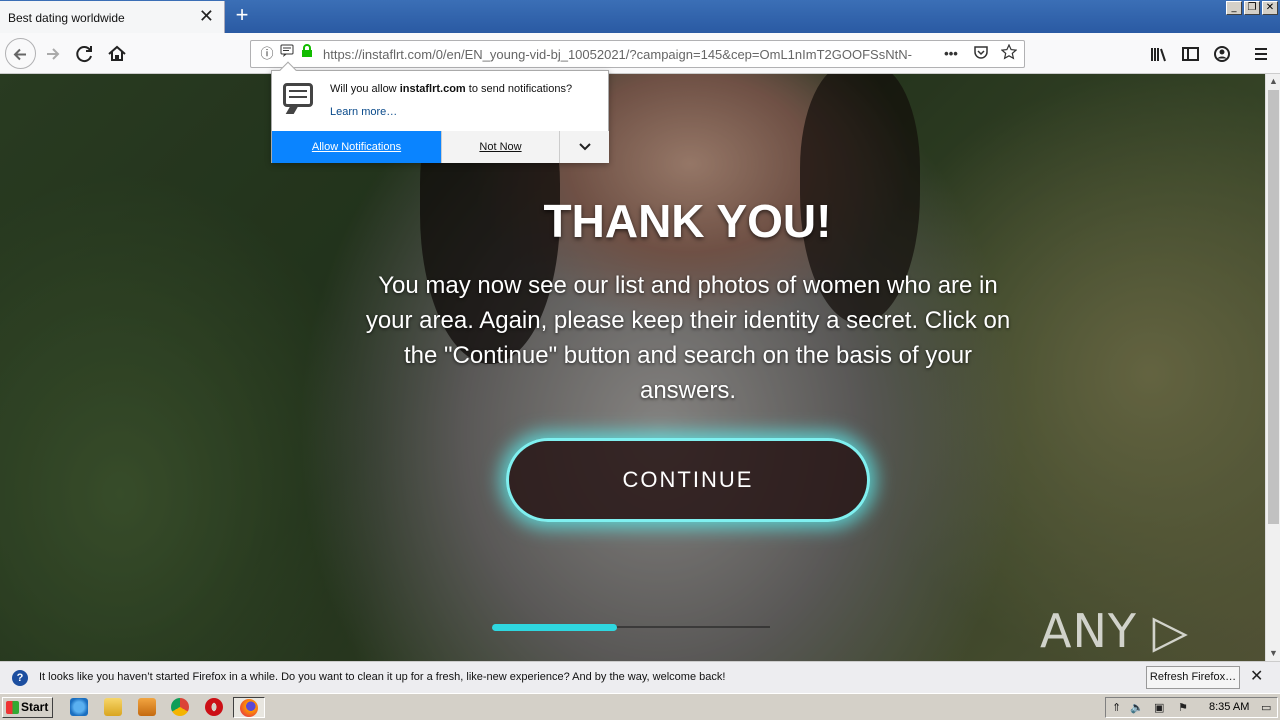 The height and width of the screenshot is (720, 1280). I want to click on home-icon, so click(117, 53).